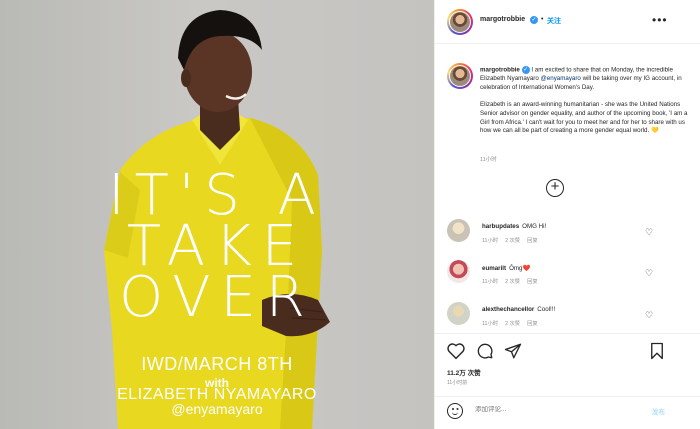 This screenshot has height=429, width=700. Describe the element at coordinates (457, 383) in the screenshot. I see `post-timestamp: 11小时前` at that location.